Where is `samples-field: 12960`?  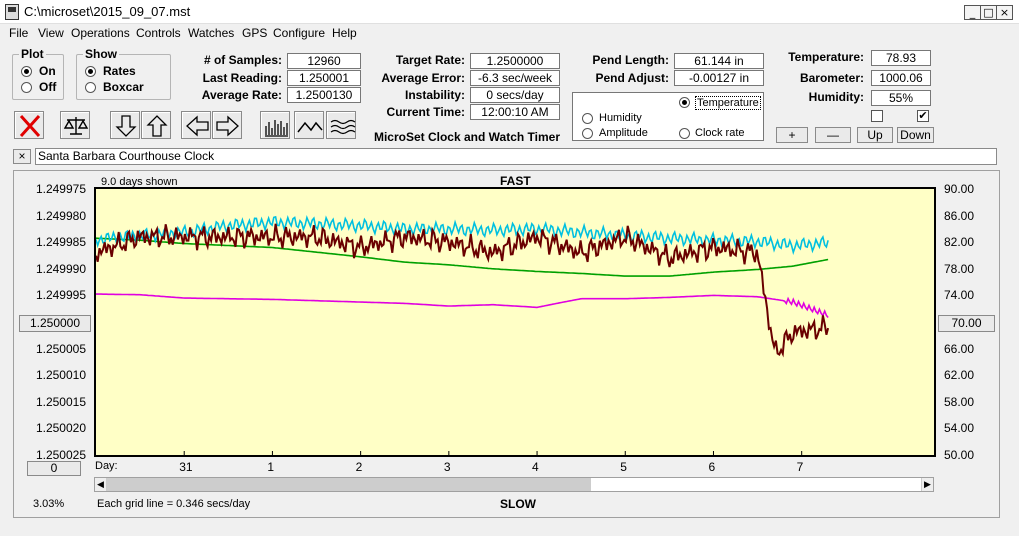 samples-field: 12960 is located at coordinates (324, 61).